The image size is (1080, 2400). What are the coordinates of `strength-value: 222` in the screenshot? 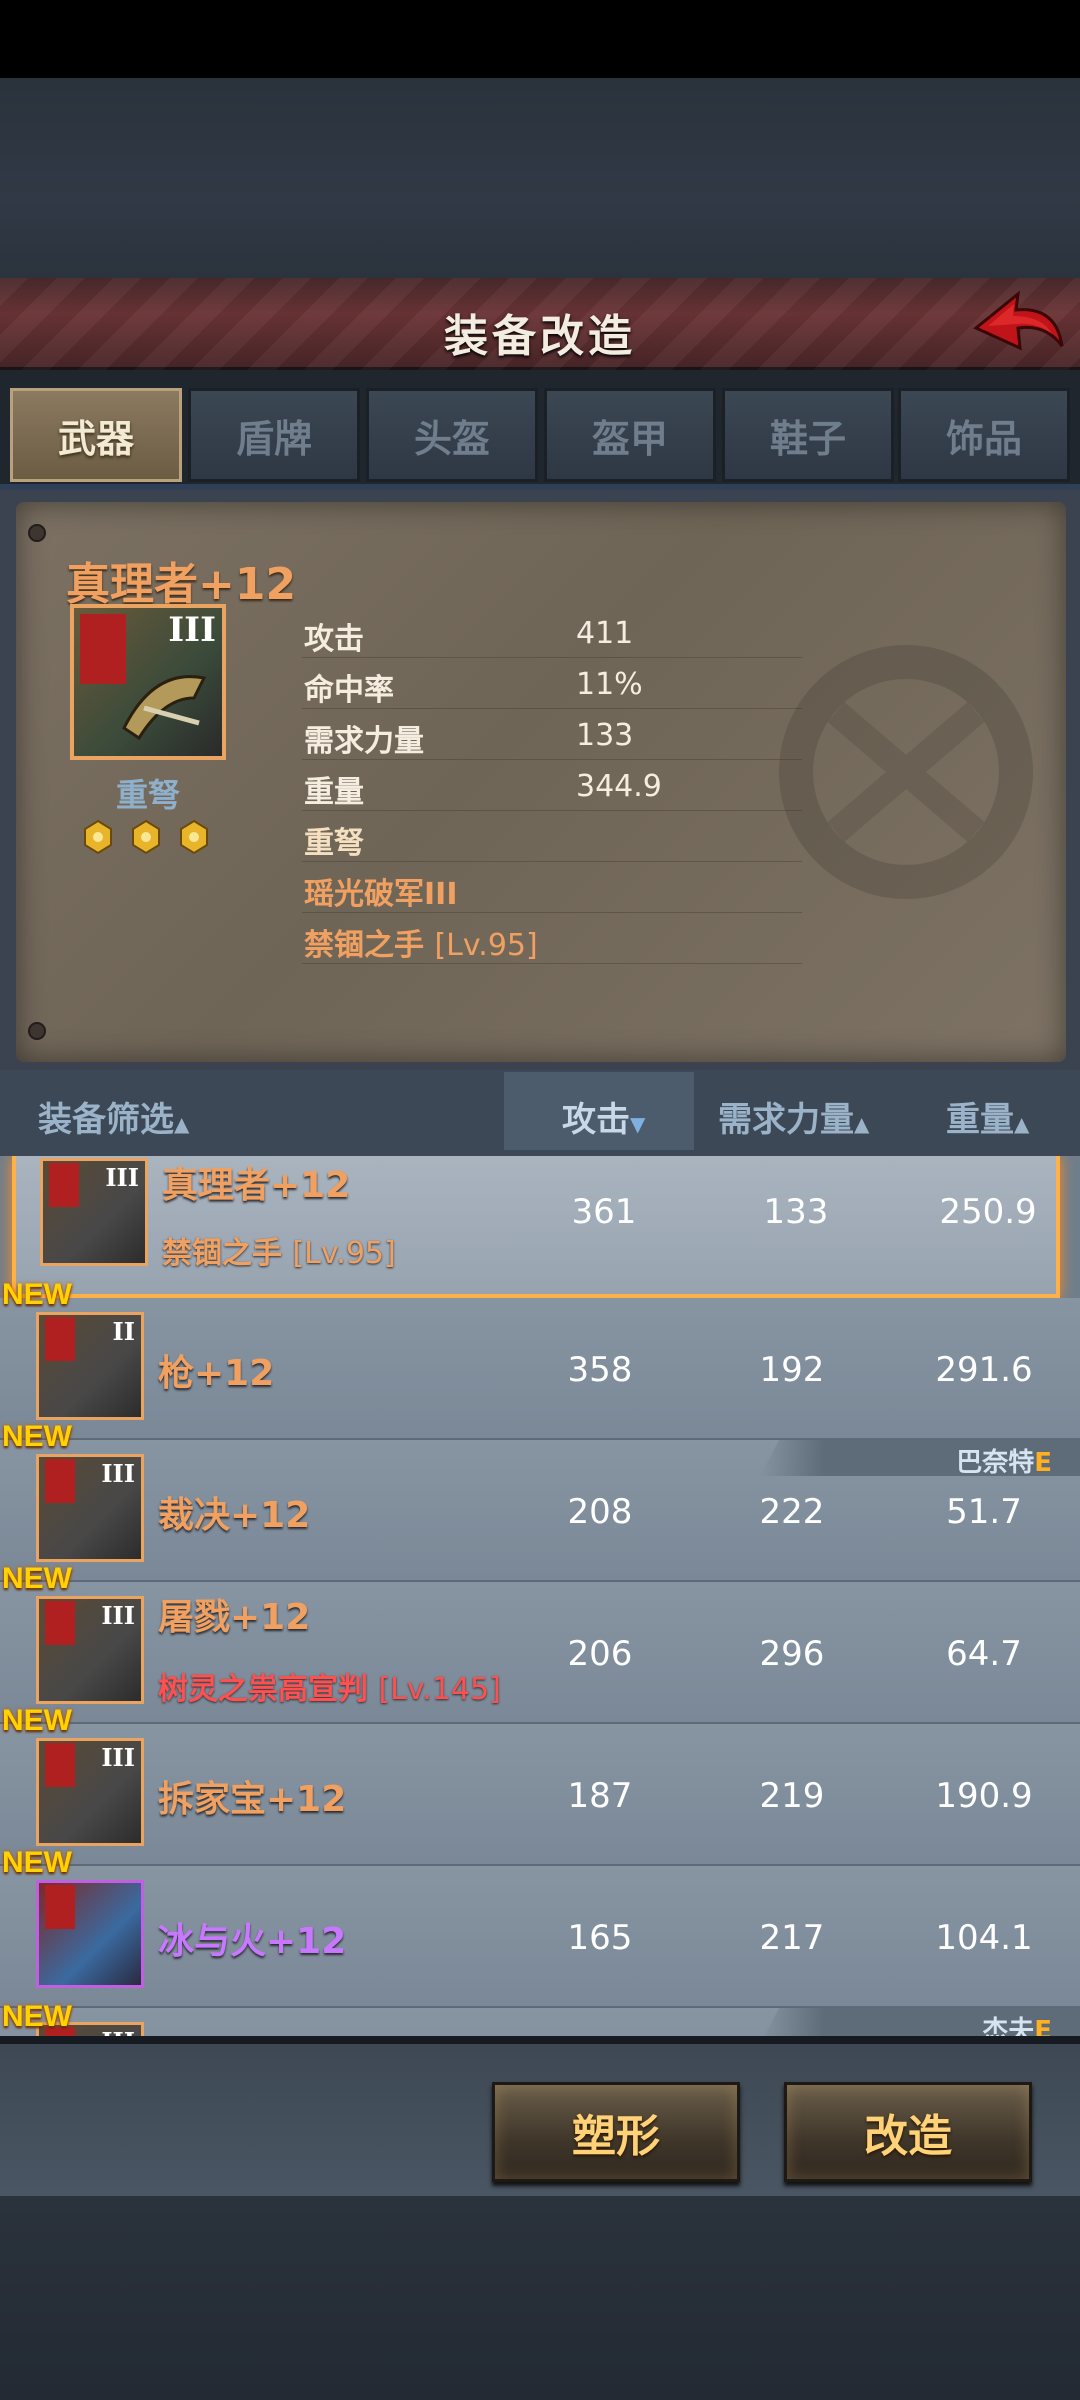 It's located at (792, 1512).